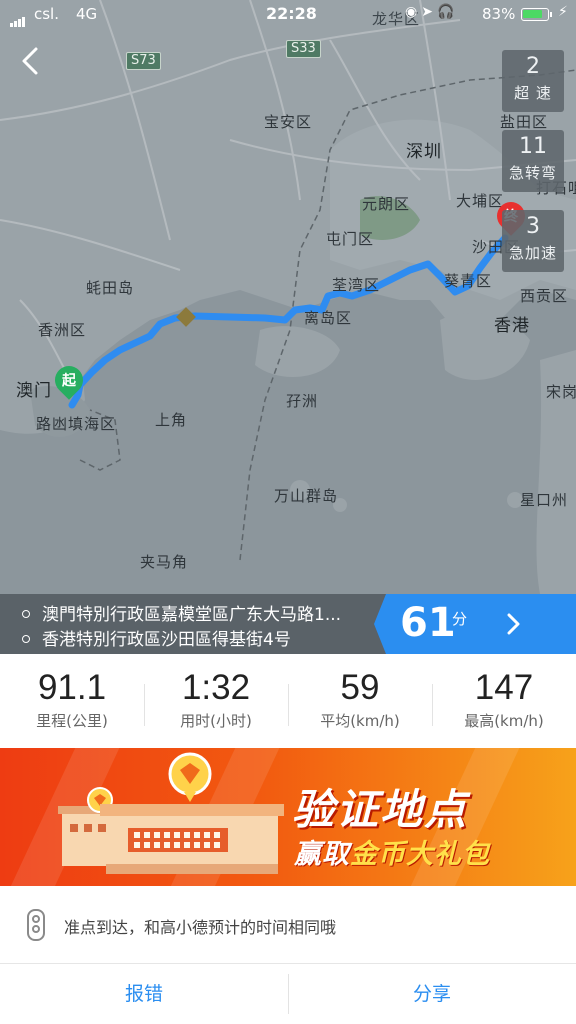 Image resolution: width=576 pixels, height=1024 pixels. I want to click on stat-distance: 91.1 里程(公里), so click(72, 701).